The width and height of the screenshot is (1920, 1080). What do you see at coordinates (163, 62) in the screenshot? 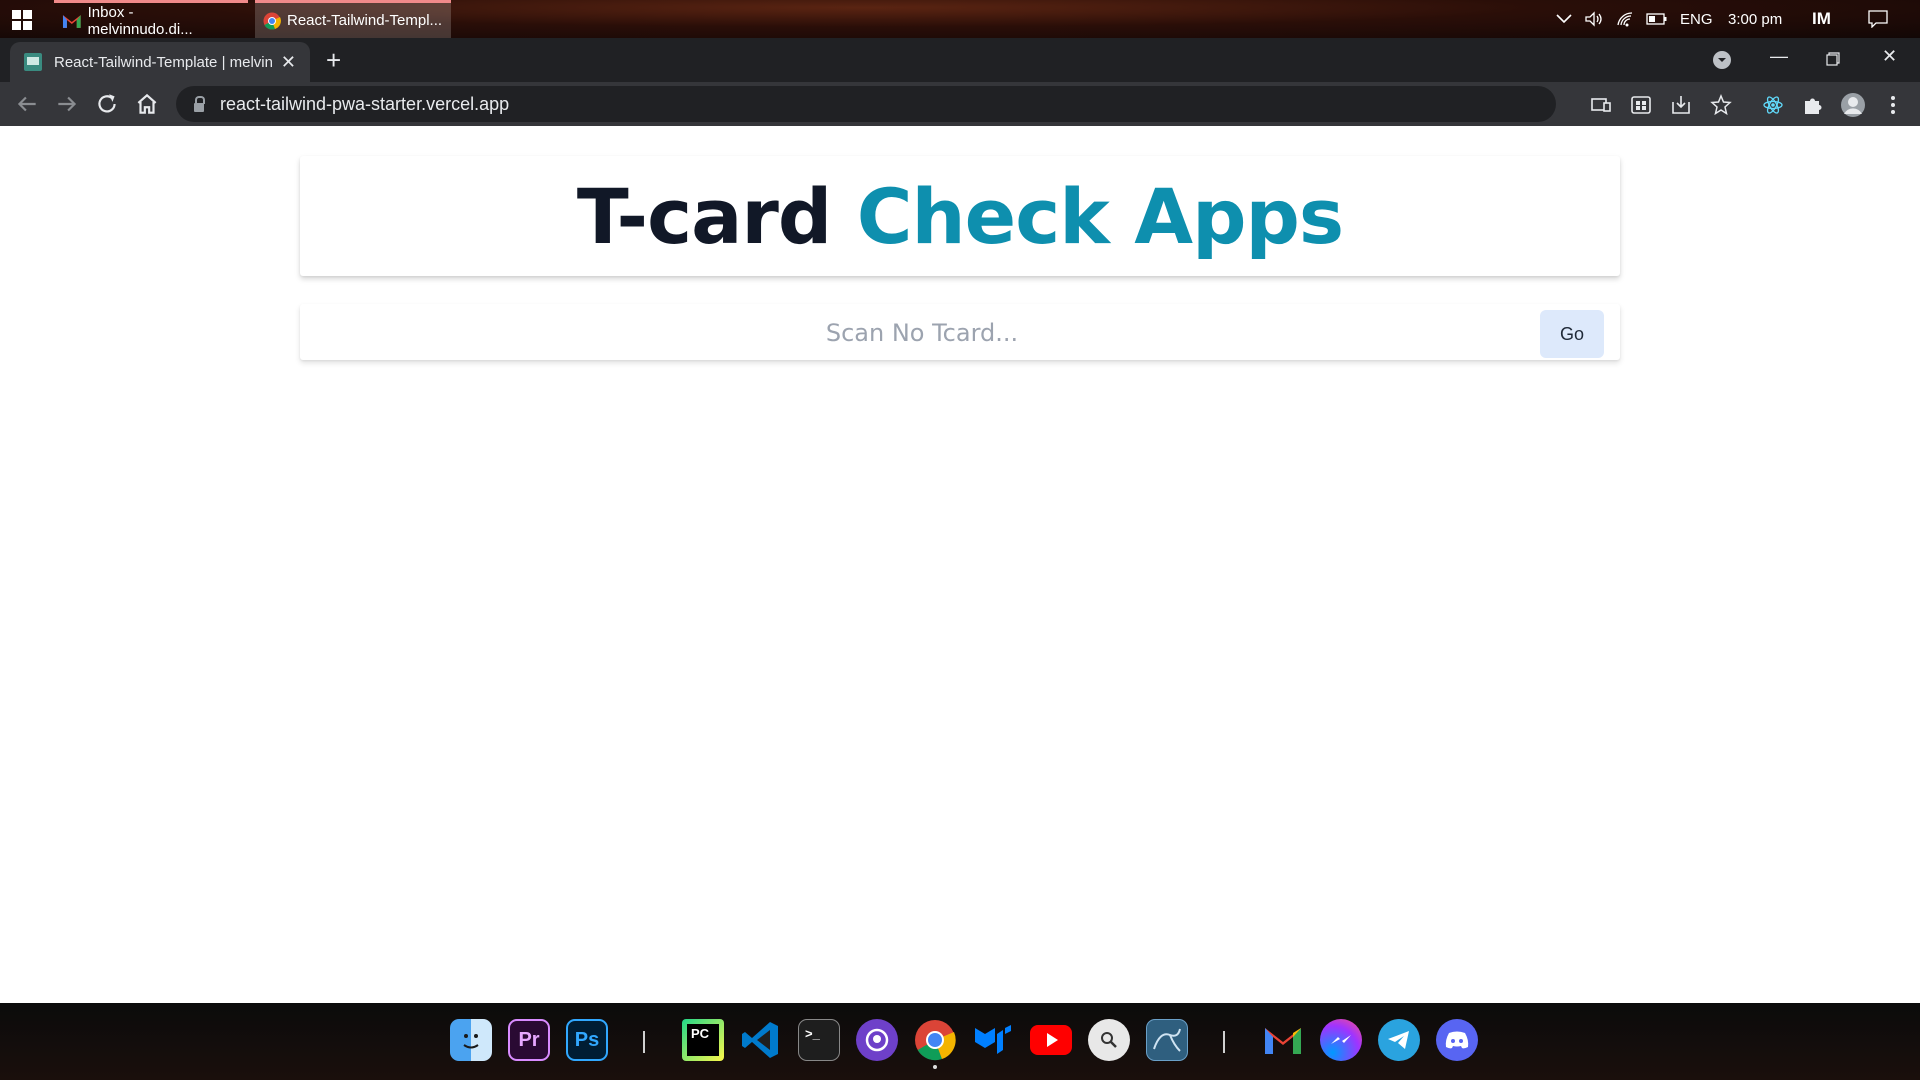
I see `browser-tab-title: React-Tailwind-Template | melvin` at bounding box center [163, 62].